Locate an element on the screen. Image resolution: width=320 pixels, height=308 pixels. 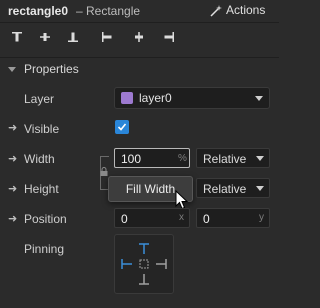
align-top-icon is located at coordinates (17, 37).